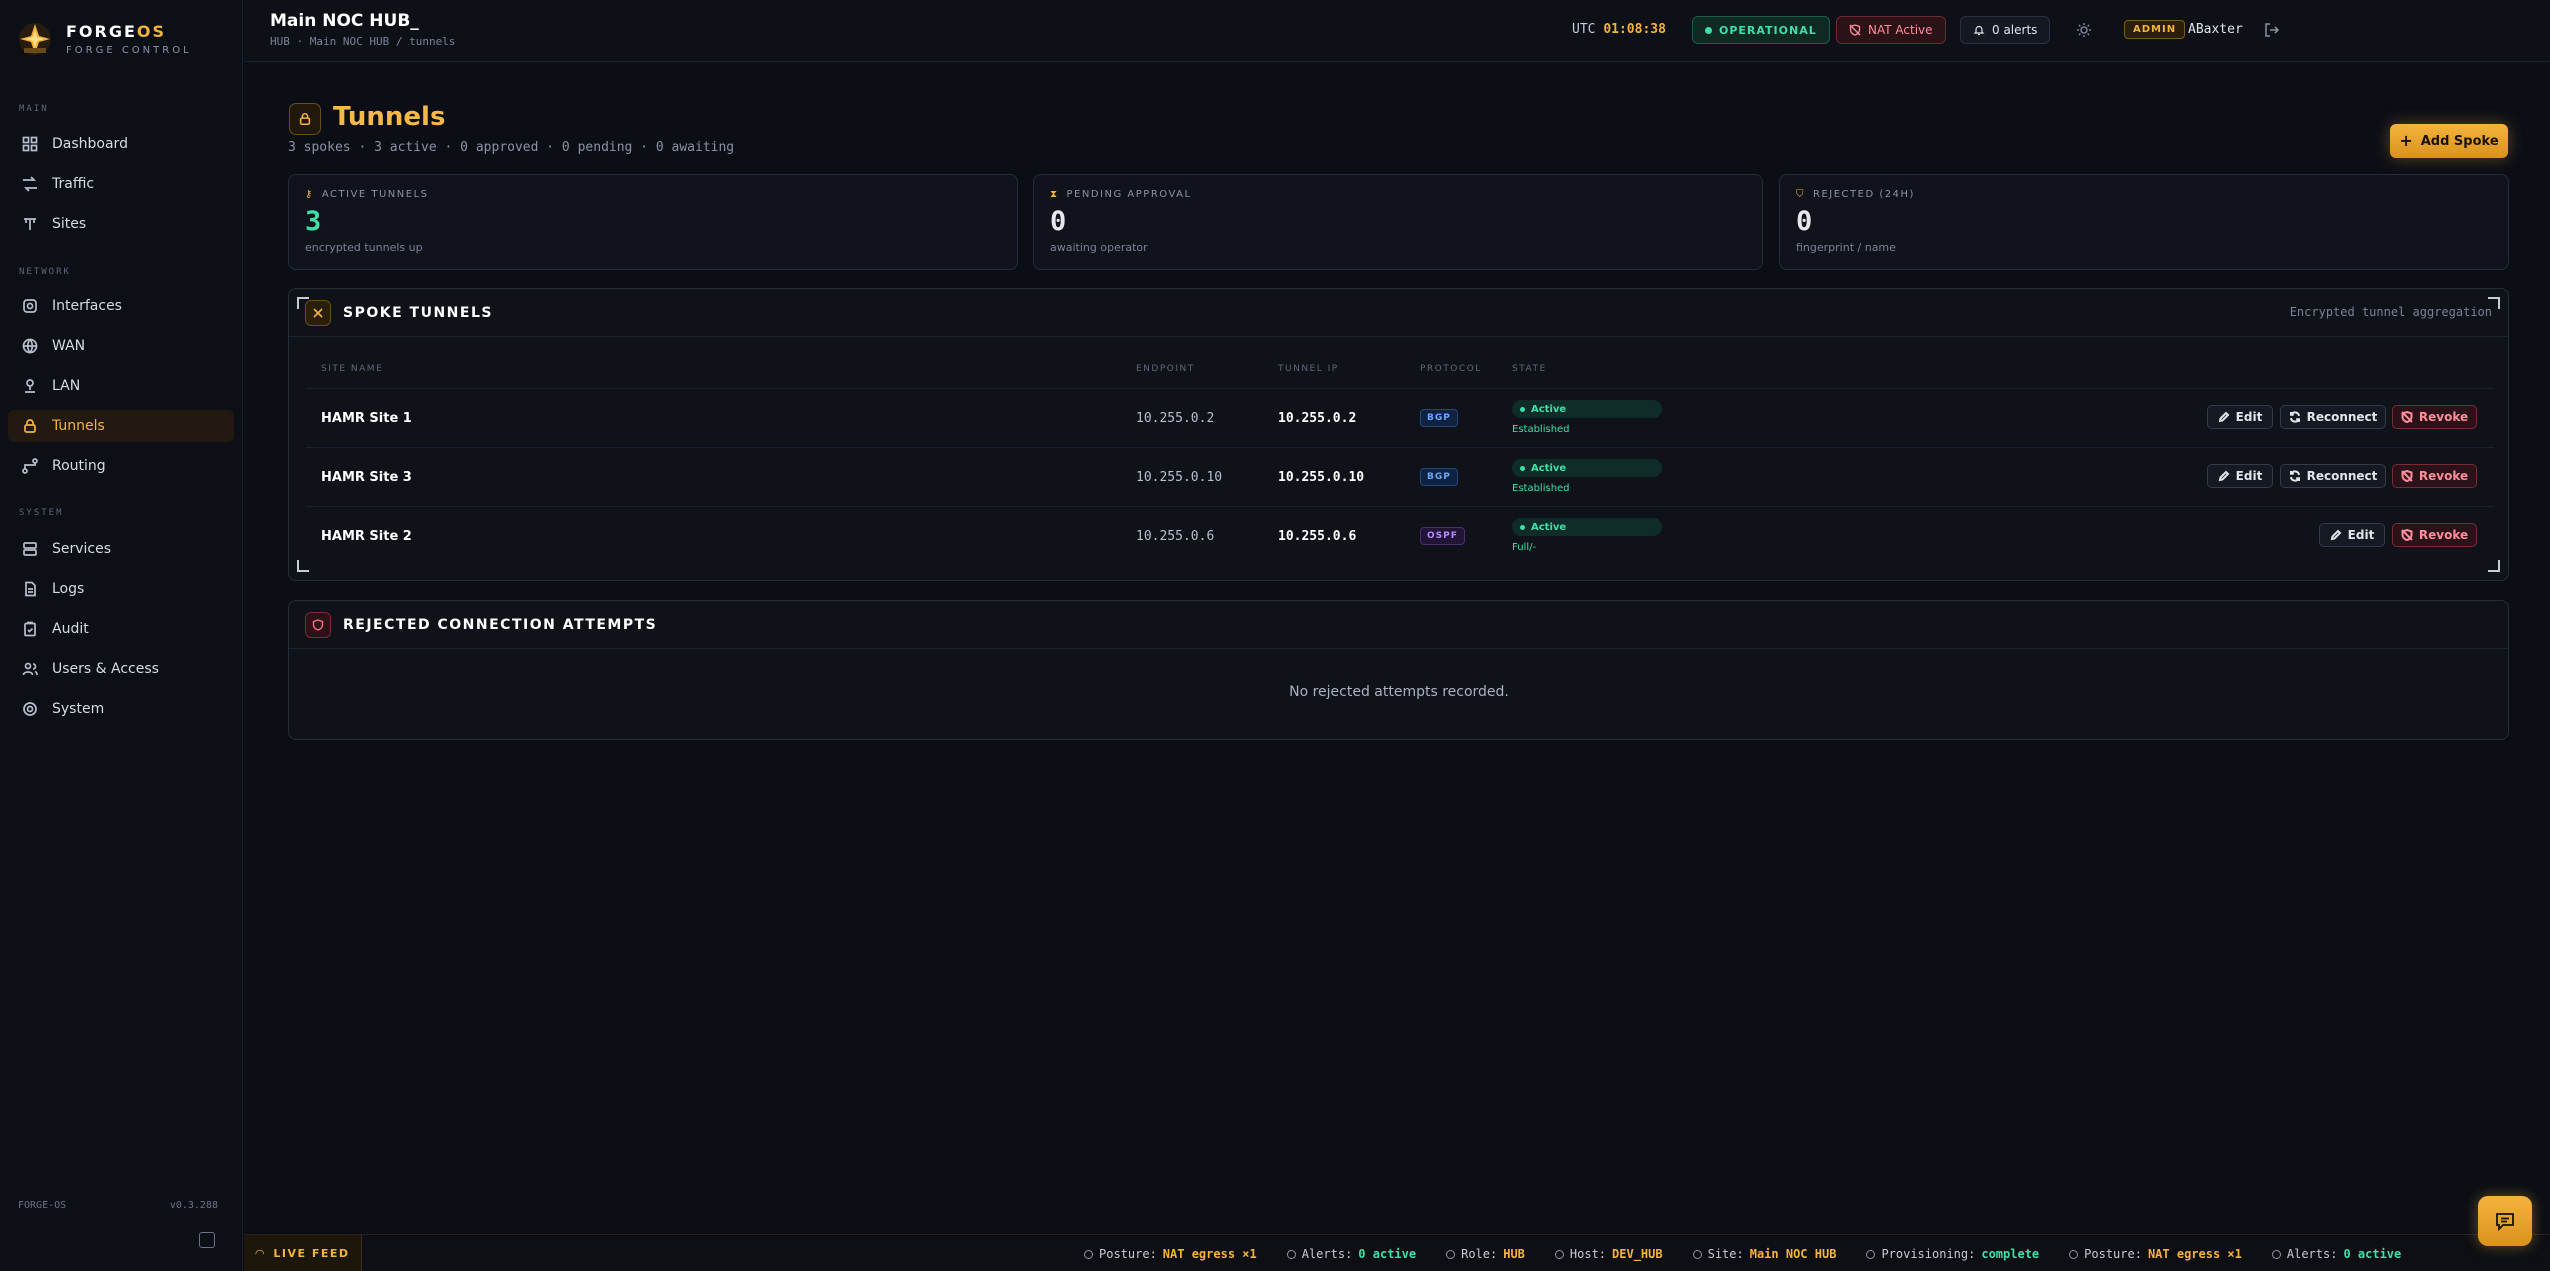 Image resolution: width=2550 pixels, height=1271 pixels. Describe the element at coordinates (1541, 429) in the screenshot. I see `state-sub: Established` at that location.